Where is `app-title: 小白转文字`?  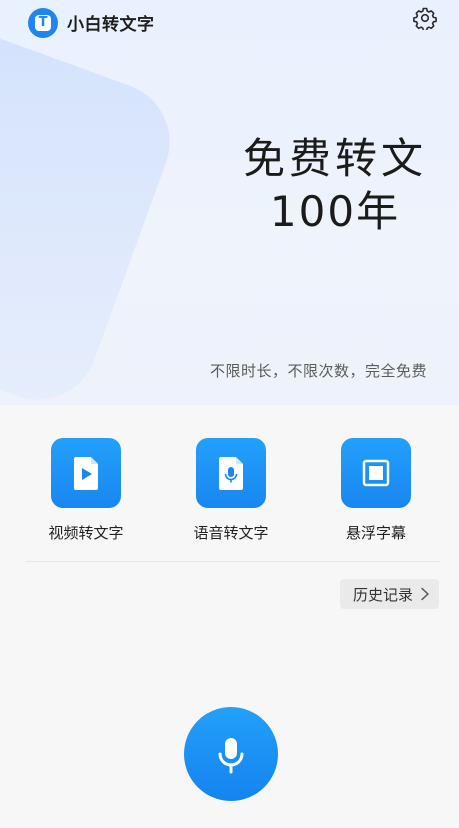
app-title: 小白转文字 is located at coordinates (111, 25).